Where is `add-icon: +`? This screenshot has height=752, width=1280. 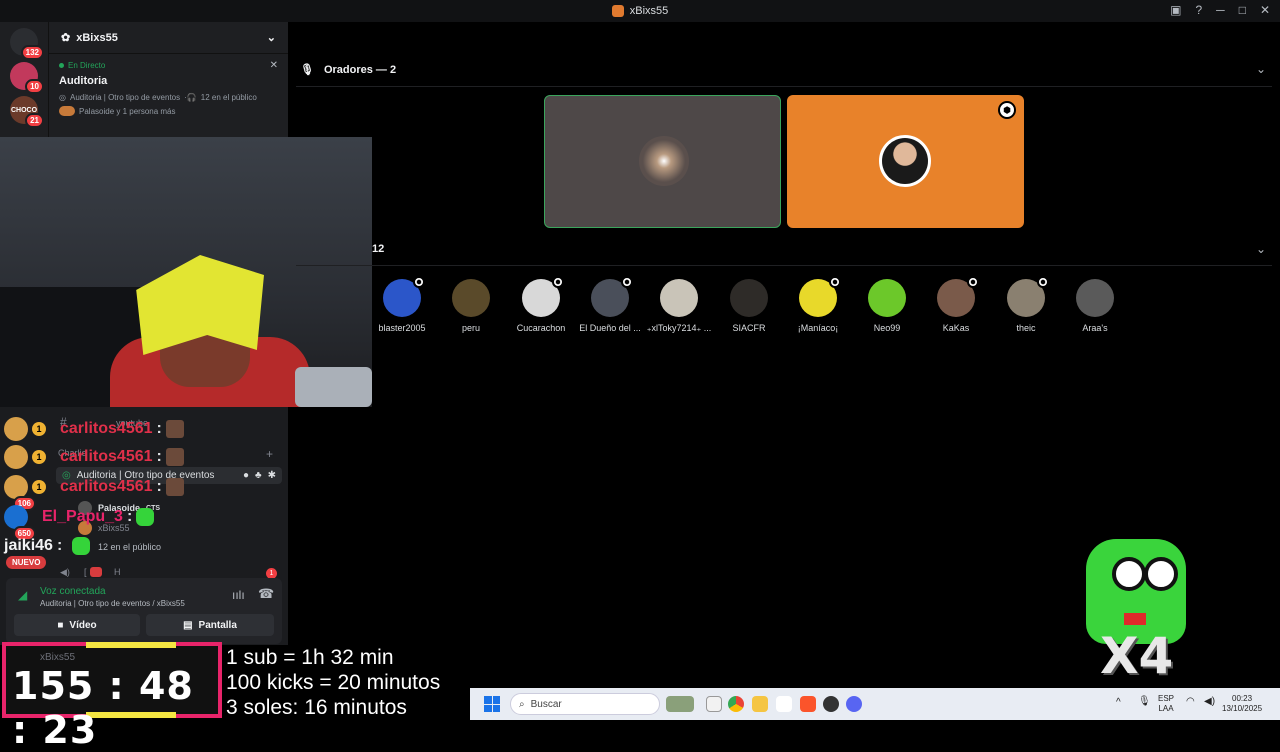 add-icon: + is located at coordinates (269, 454).